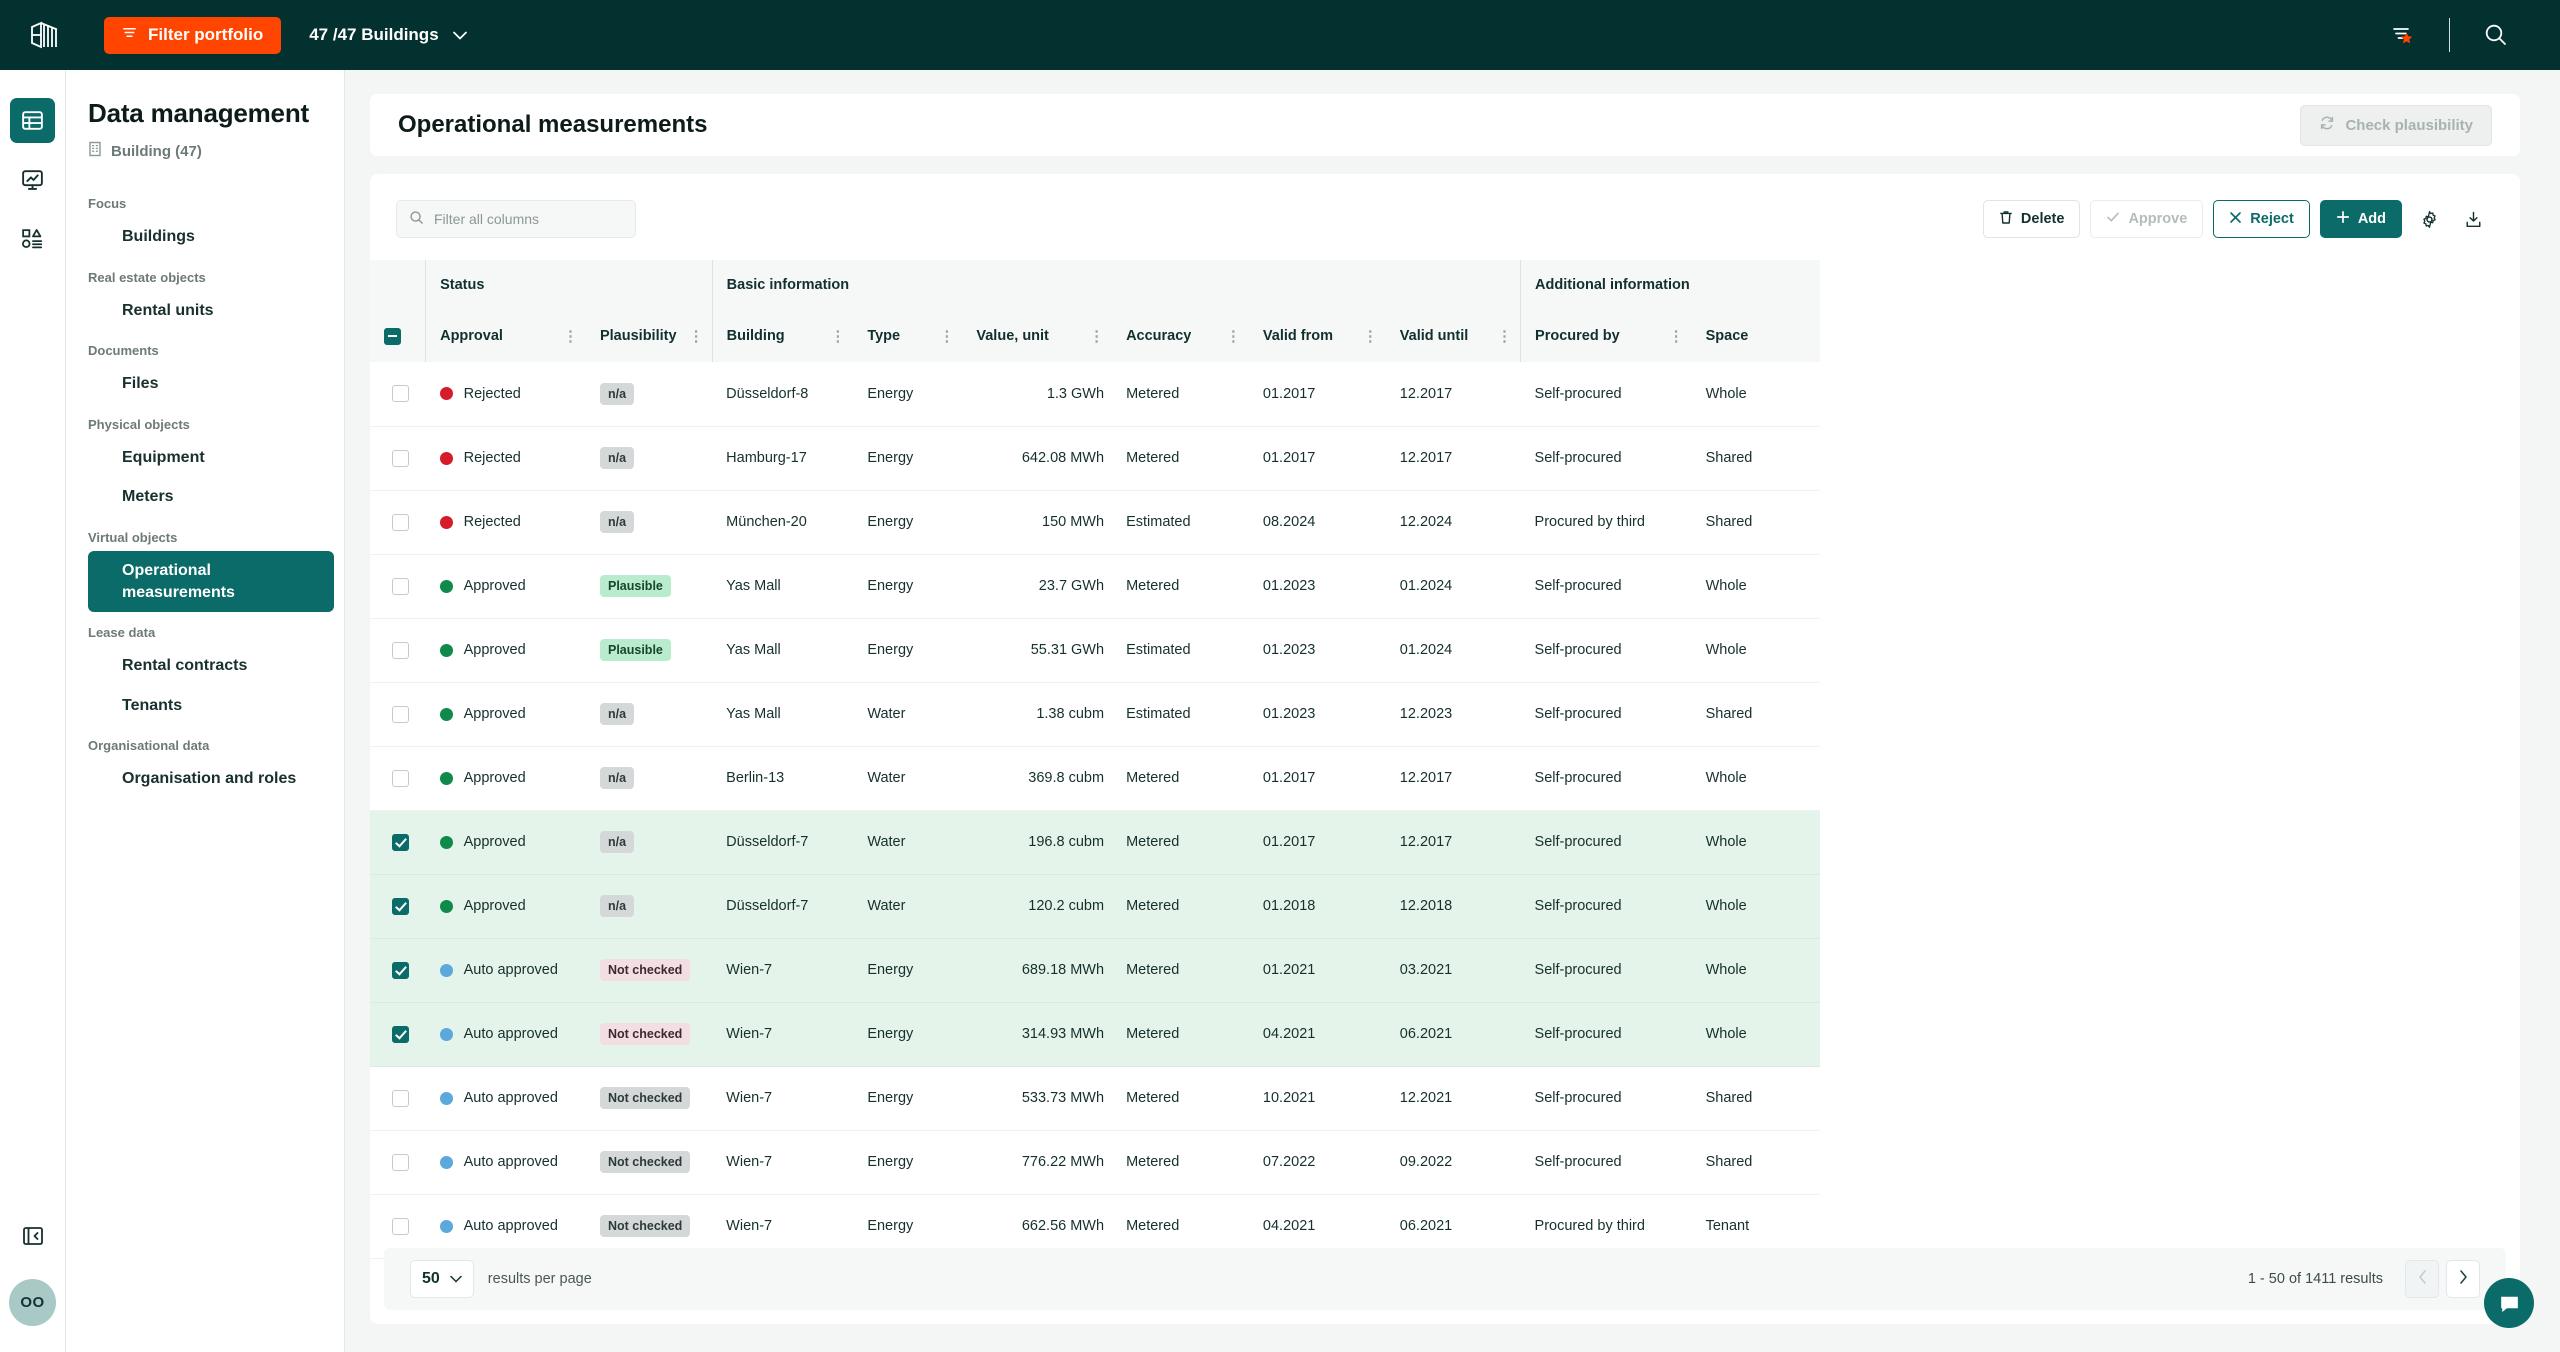 The height and width of the screenshot is (1352, 2560). What do you see at coordinates (1606, 336) in the screenshot?
I see `column-header-procured_by: Procured by ⋮` at bounding box center [1606, 336].